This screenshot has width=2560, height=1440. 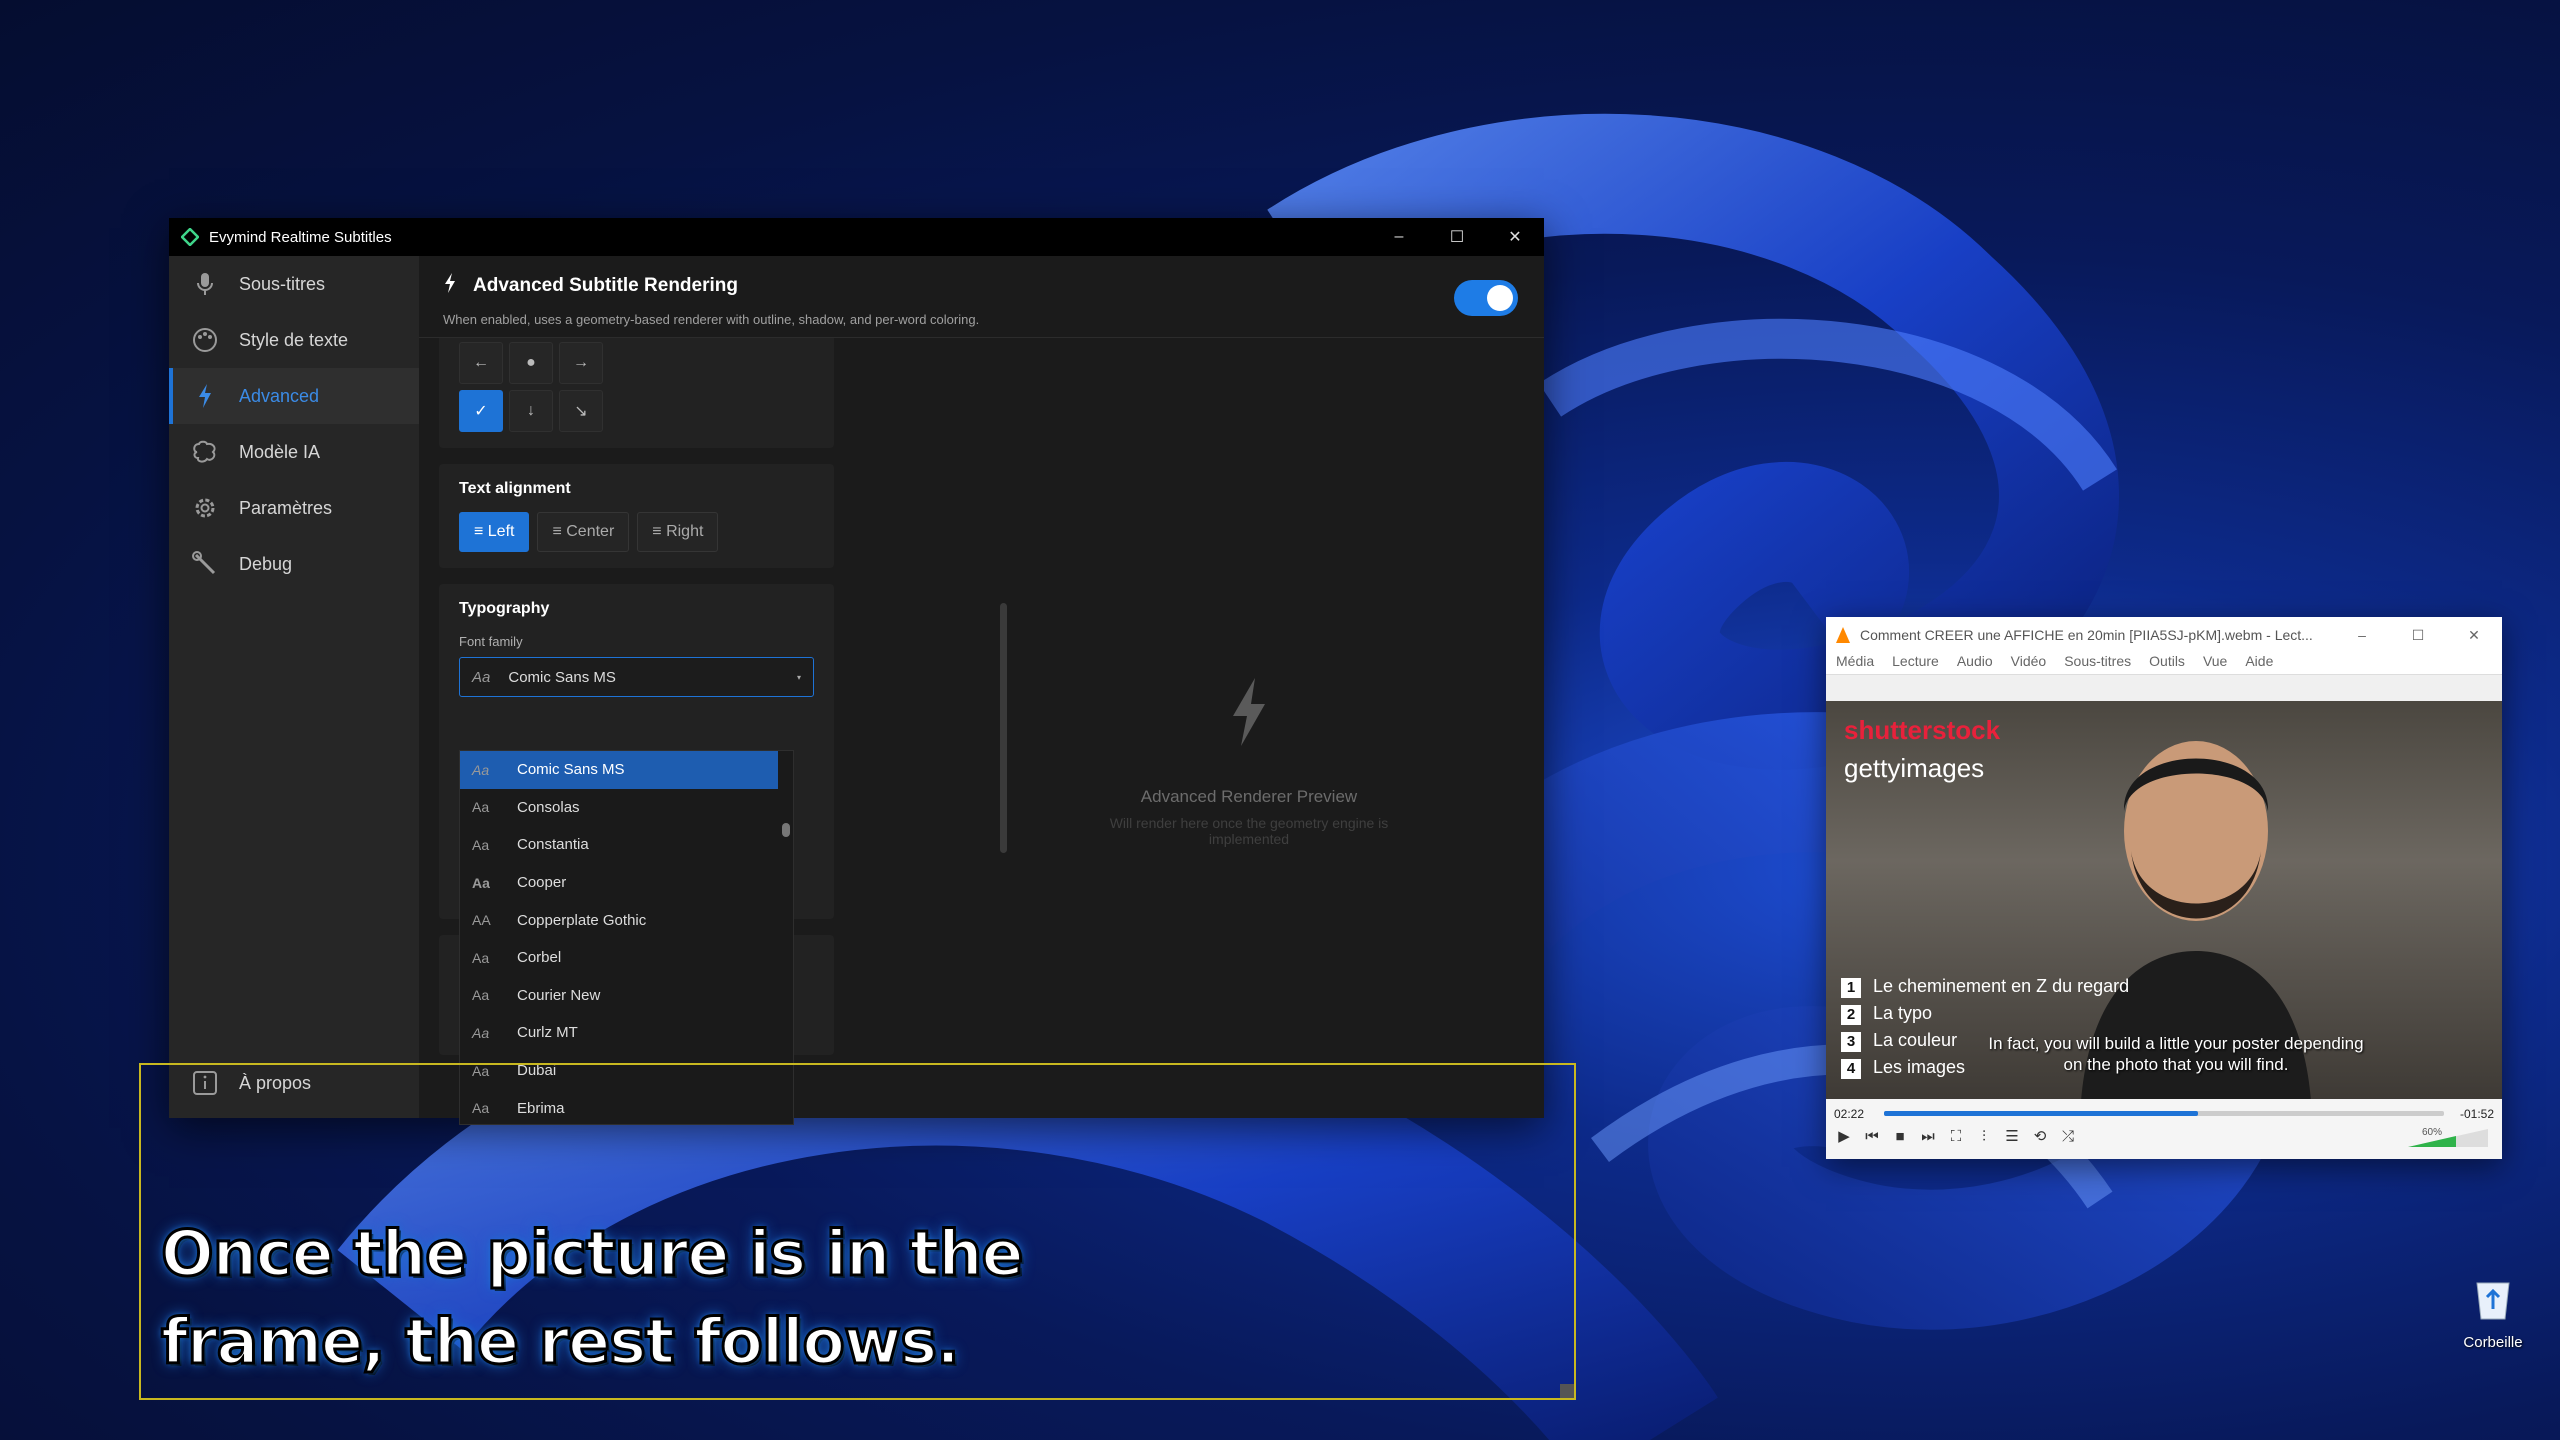 I want to click on sidebar-item-sous-titres: Sous-titres, so click(x=294, y=284).